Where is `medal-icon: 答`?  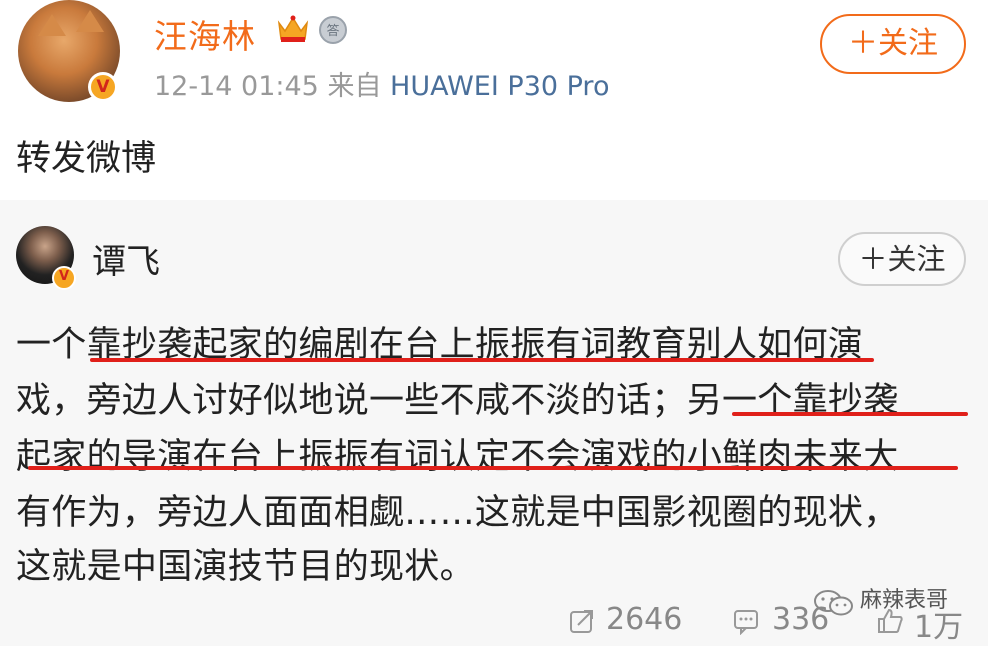 medal-icon: 答 is located at coordinates (333, 29).